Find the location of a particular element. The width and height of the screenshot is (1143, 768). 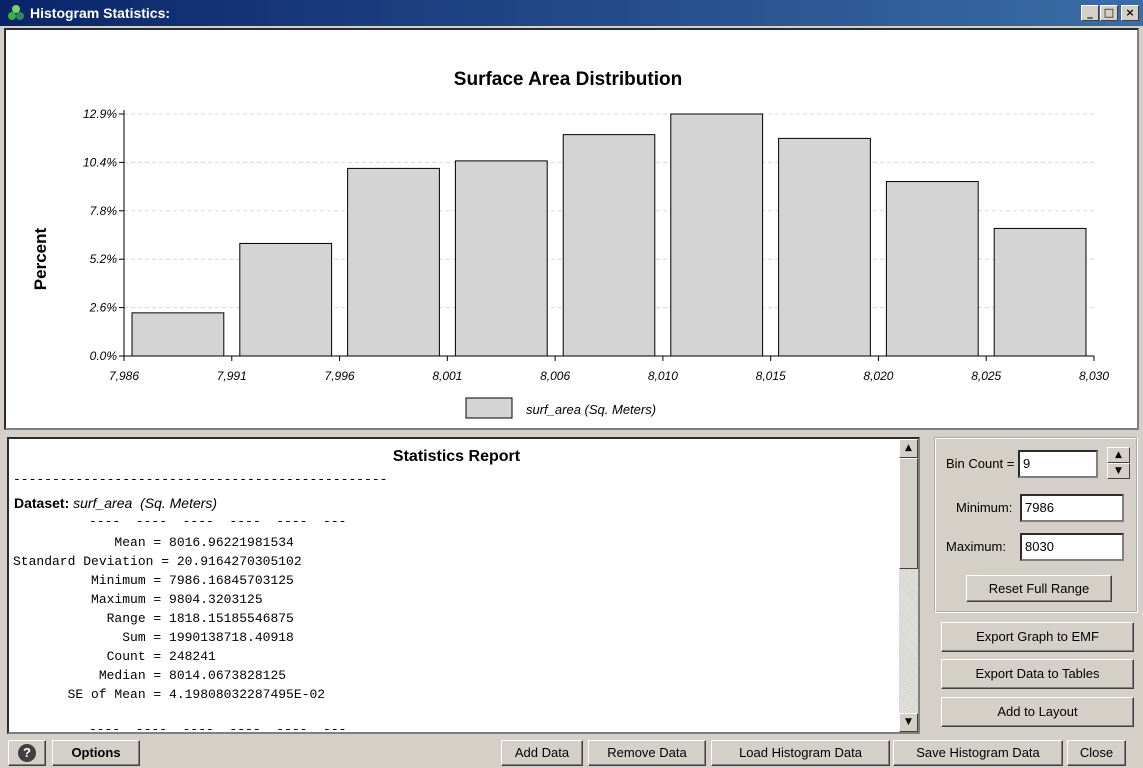

y-tick-label: 5.2% is located at coordinates (104, 259).